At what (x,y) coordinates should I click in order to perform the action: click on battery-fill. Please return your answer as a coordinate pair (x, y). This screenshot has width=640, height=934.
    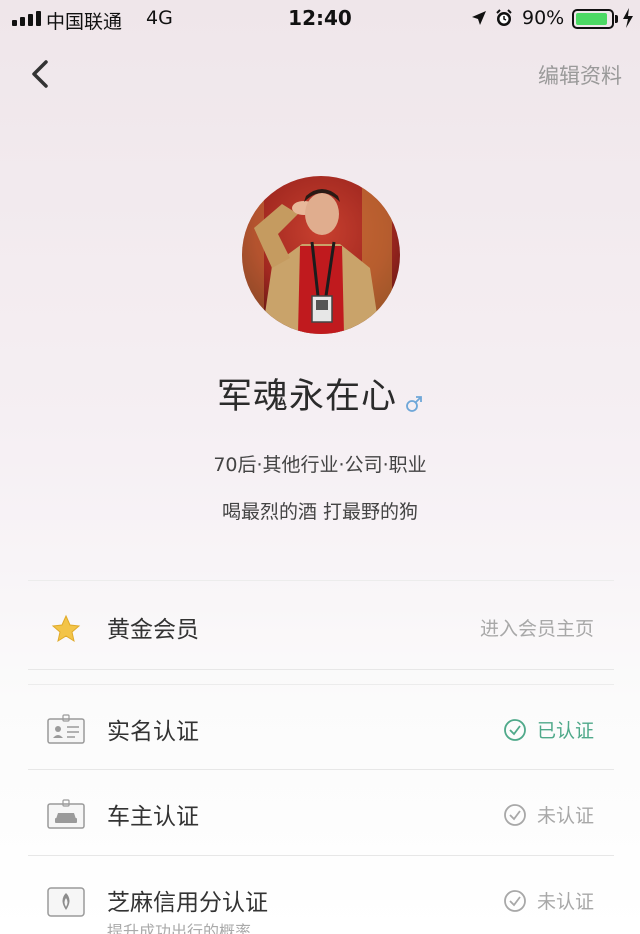
    Looking at the image, I should click on (591, 19).